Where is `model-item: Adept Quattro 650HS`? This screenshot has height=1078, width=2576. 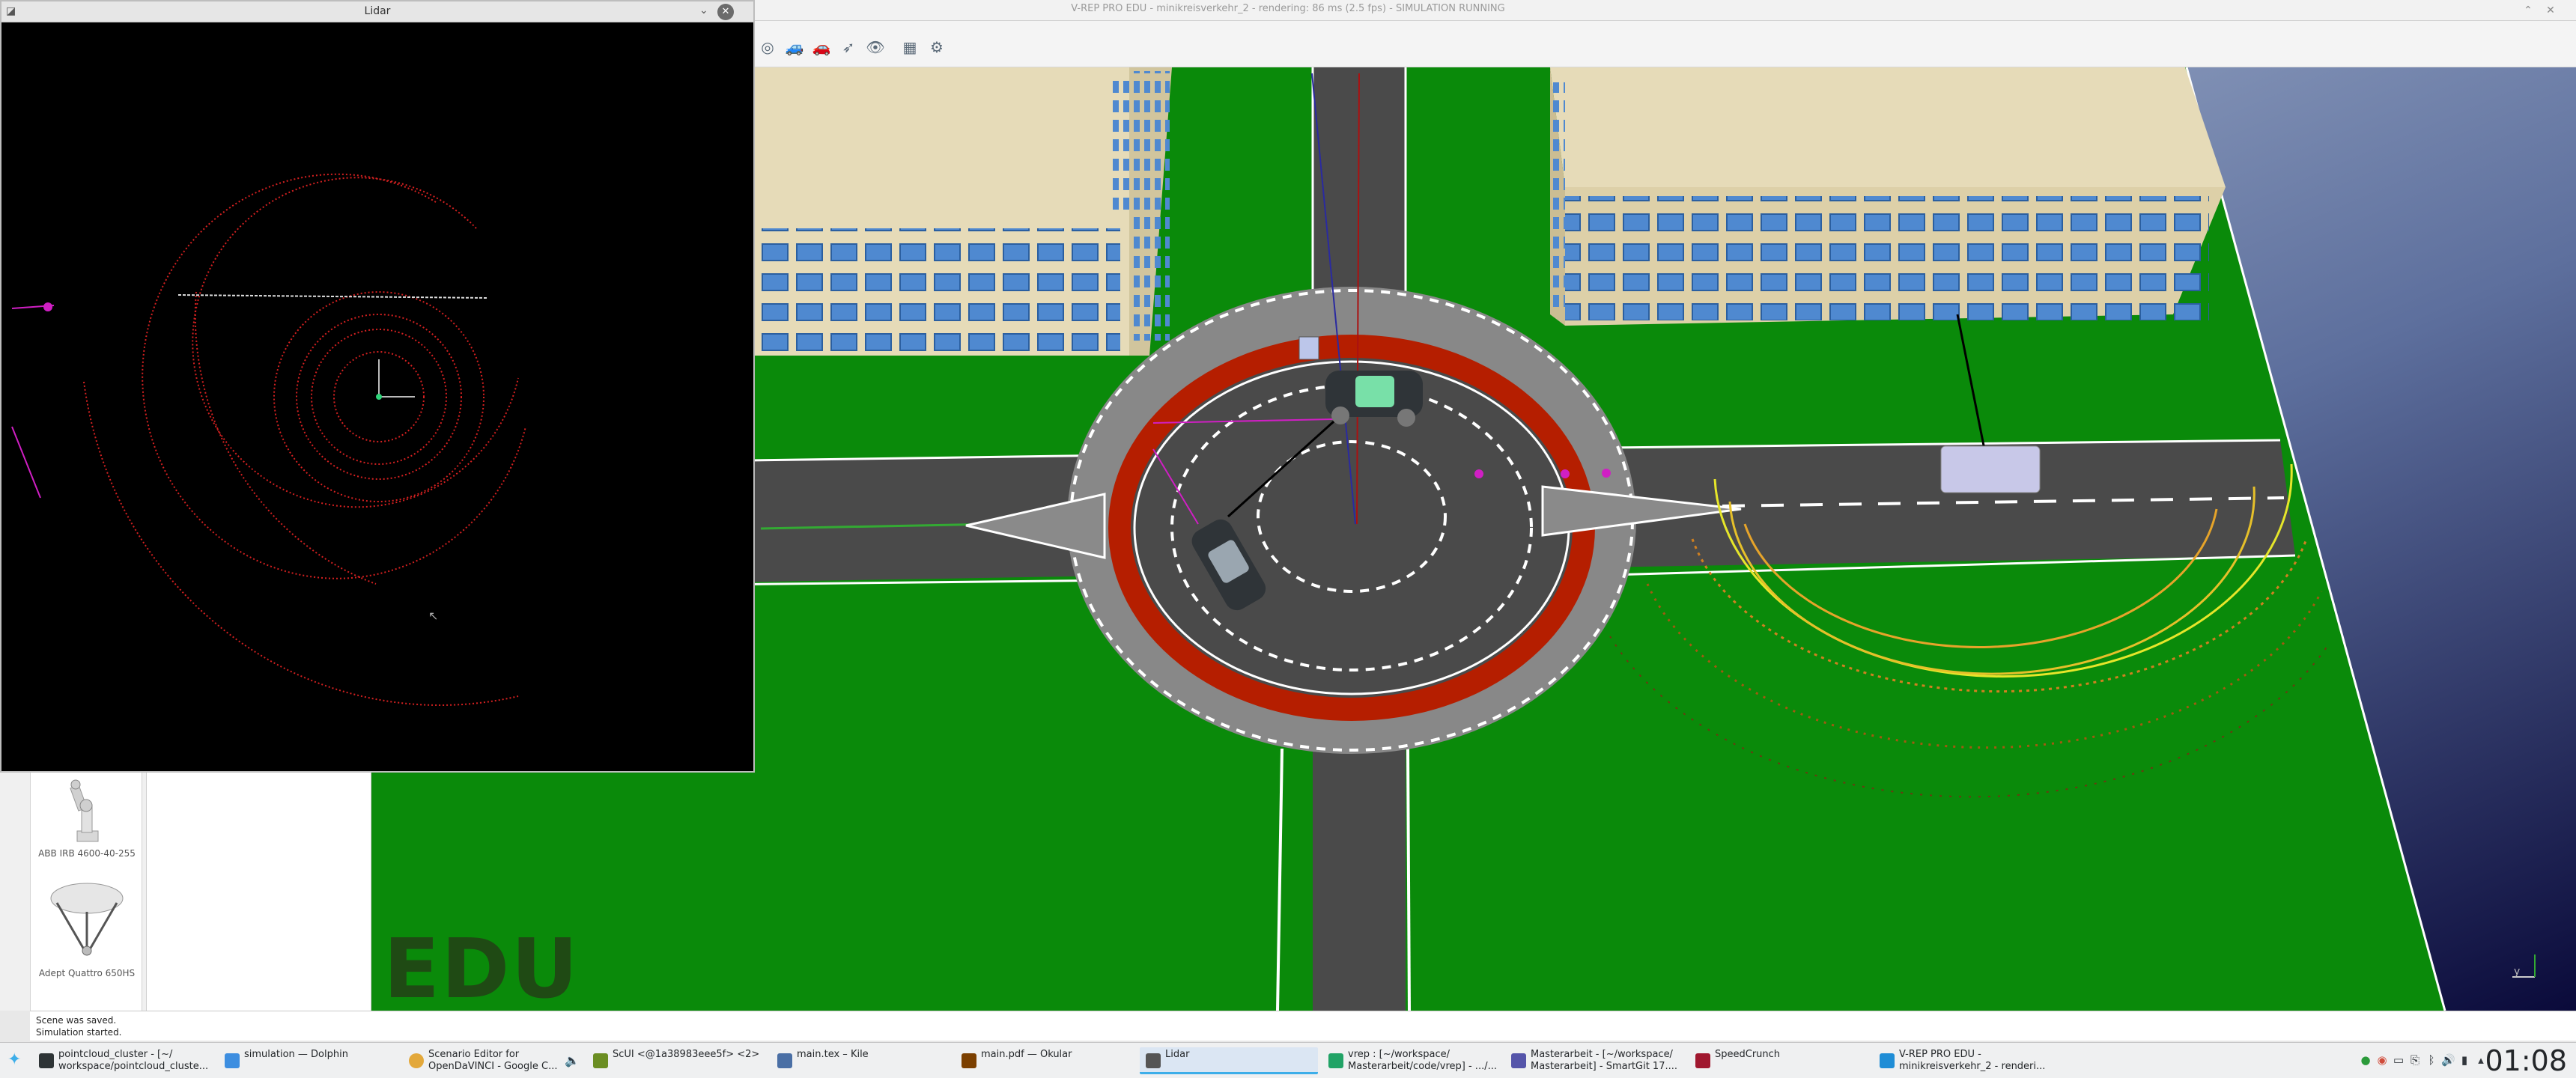
model-item: Adept Quattro 650HS is located at coordinates (87, 923).